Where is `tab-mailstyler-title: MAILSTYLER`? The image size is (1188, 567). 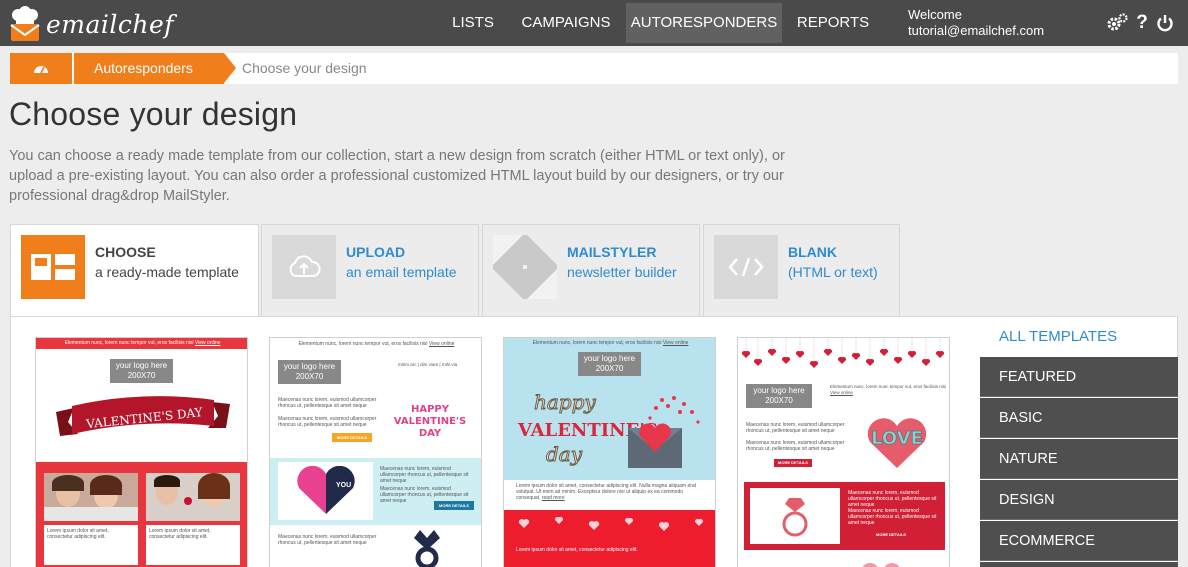 tab-mailstyler-title: MAILSTYLER is located at coordinates (612, 252).